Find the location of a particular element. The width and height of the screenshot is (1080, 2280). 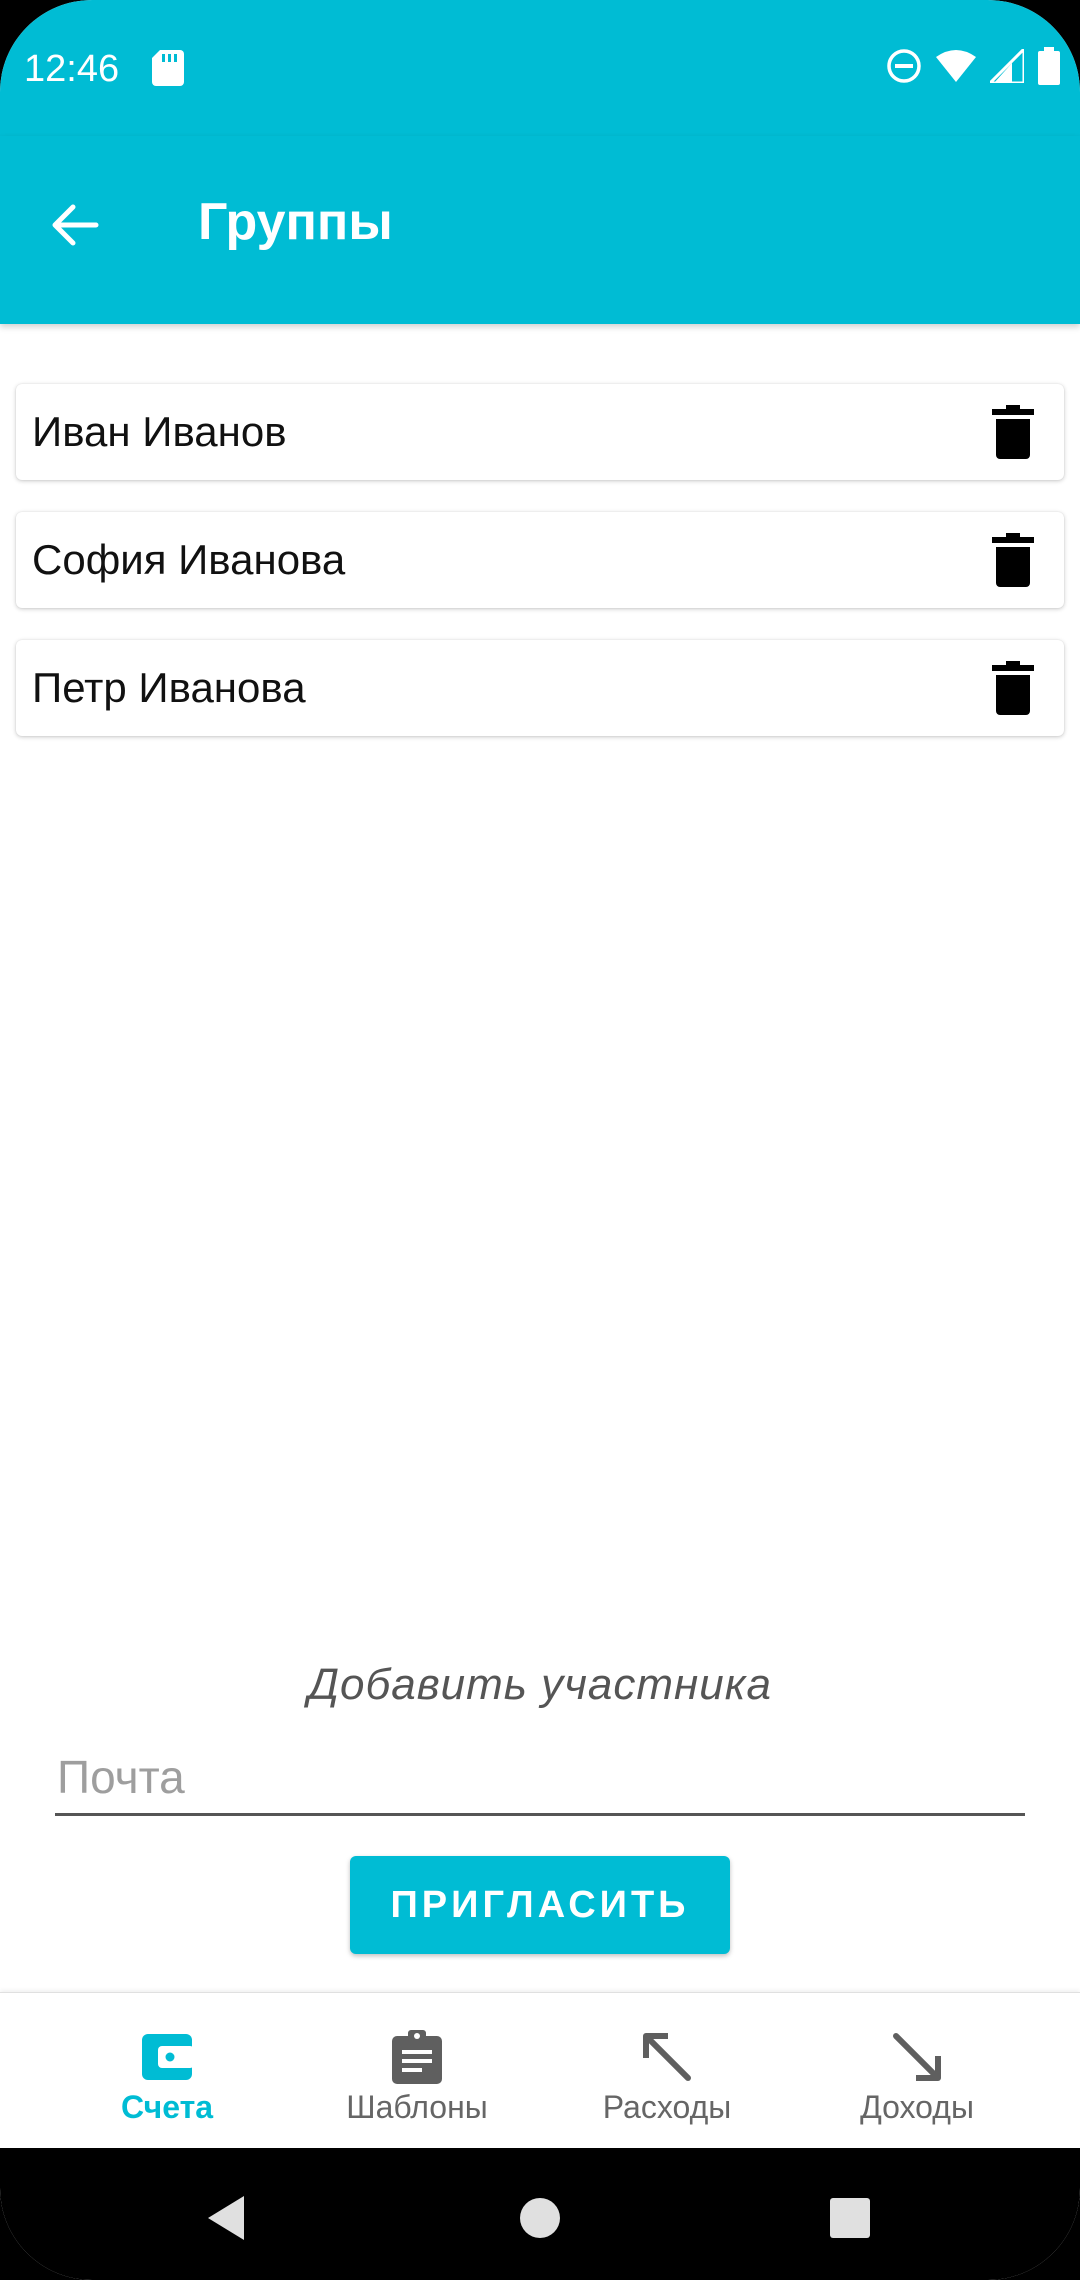

nav-label: Шаблоны is located at coordinates (417, 2107).